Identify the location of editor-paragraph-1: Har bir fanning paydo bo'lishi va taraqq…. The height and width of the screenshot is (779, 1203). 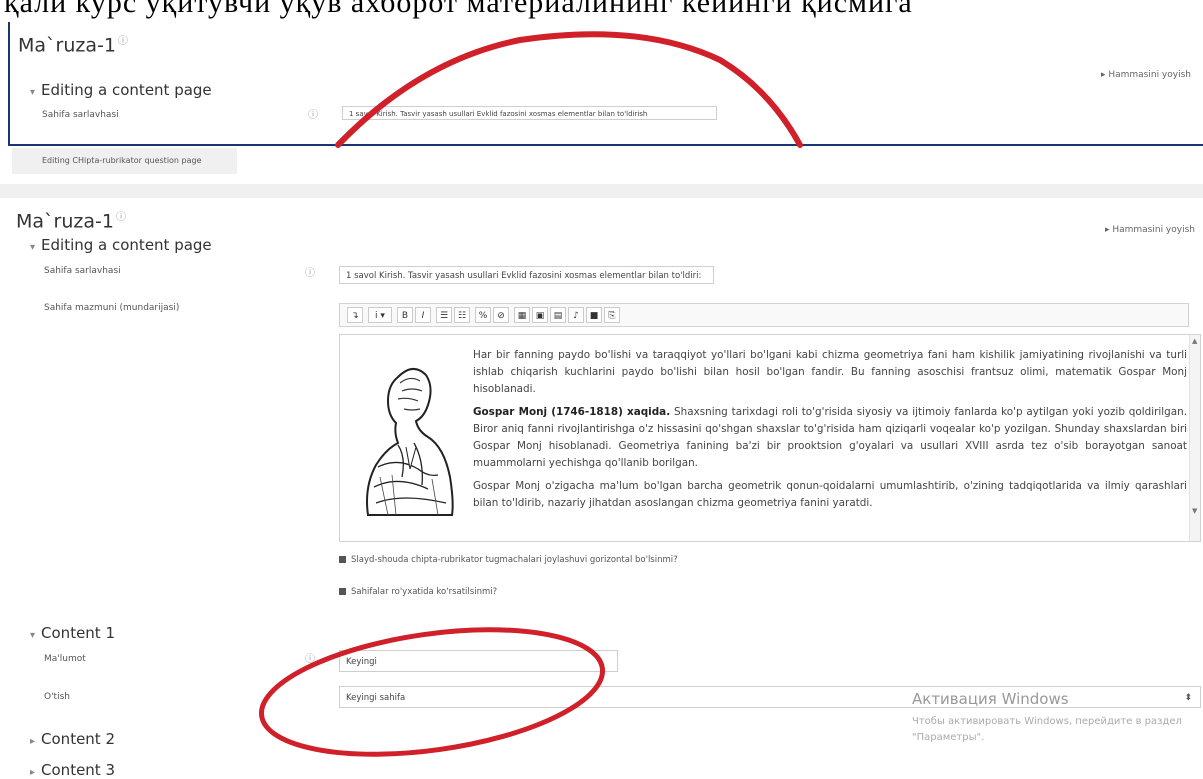
(830, 372).